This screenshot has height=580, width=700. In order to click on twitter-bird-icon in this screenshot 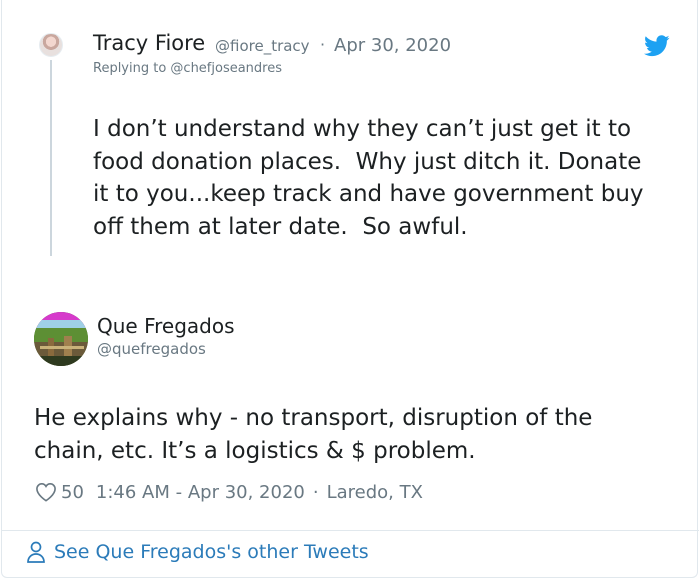, I will do `click(657, 46)`.